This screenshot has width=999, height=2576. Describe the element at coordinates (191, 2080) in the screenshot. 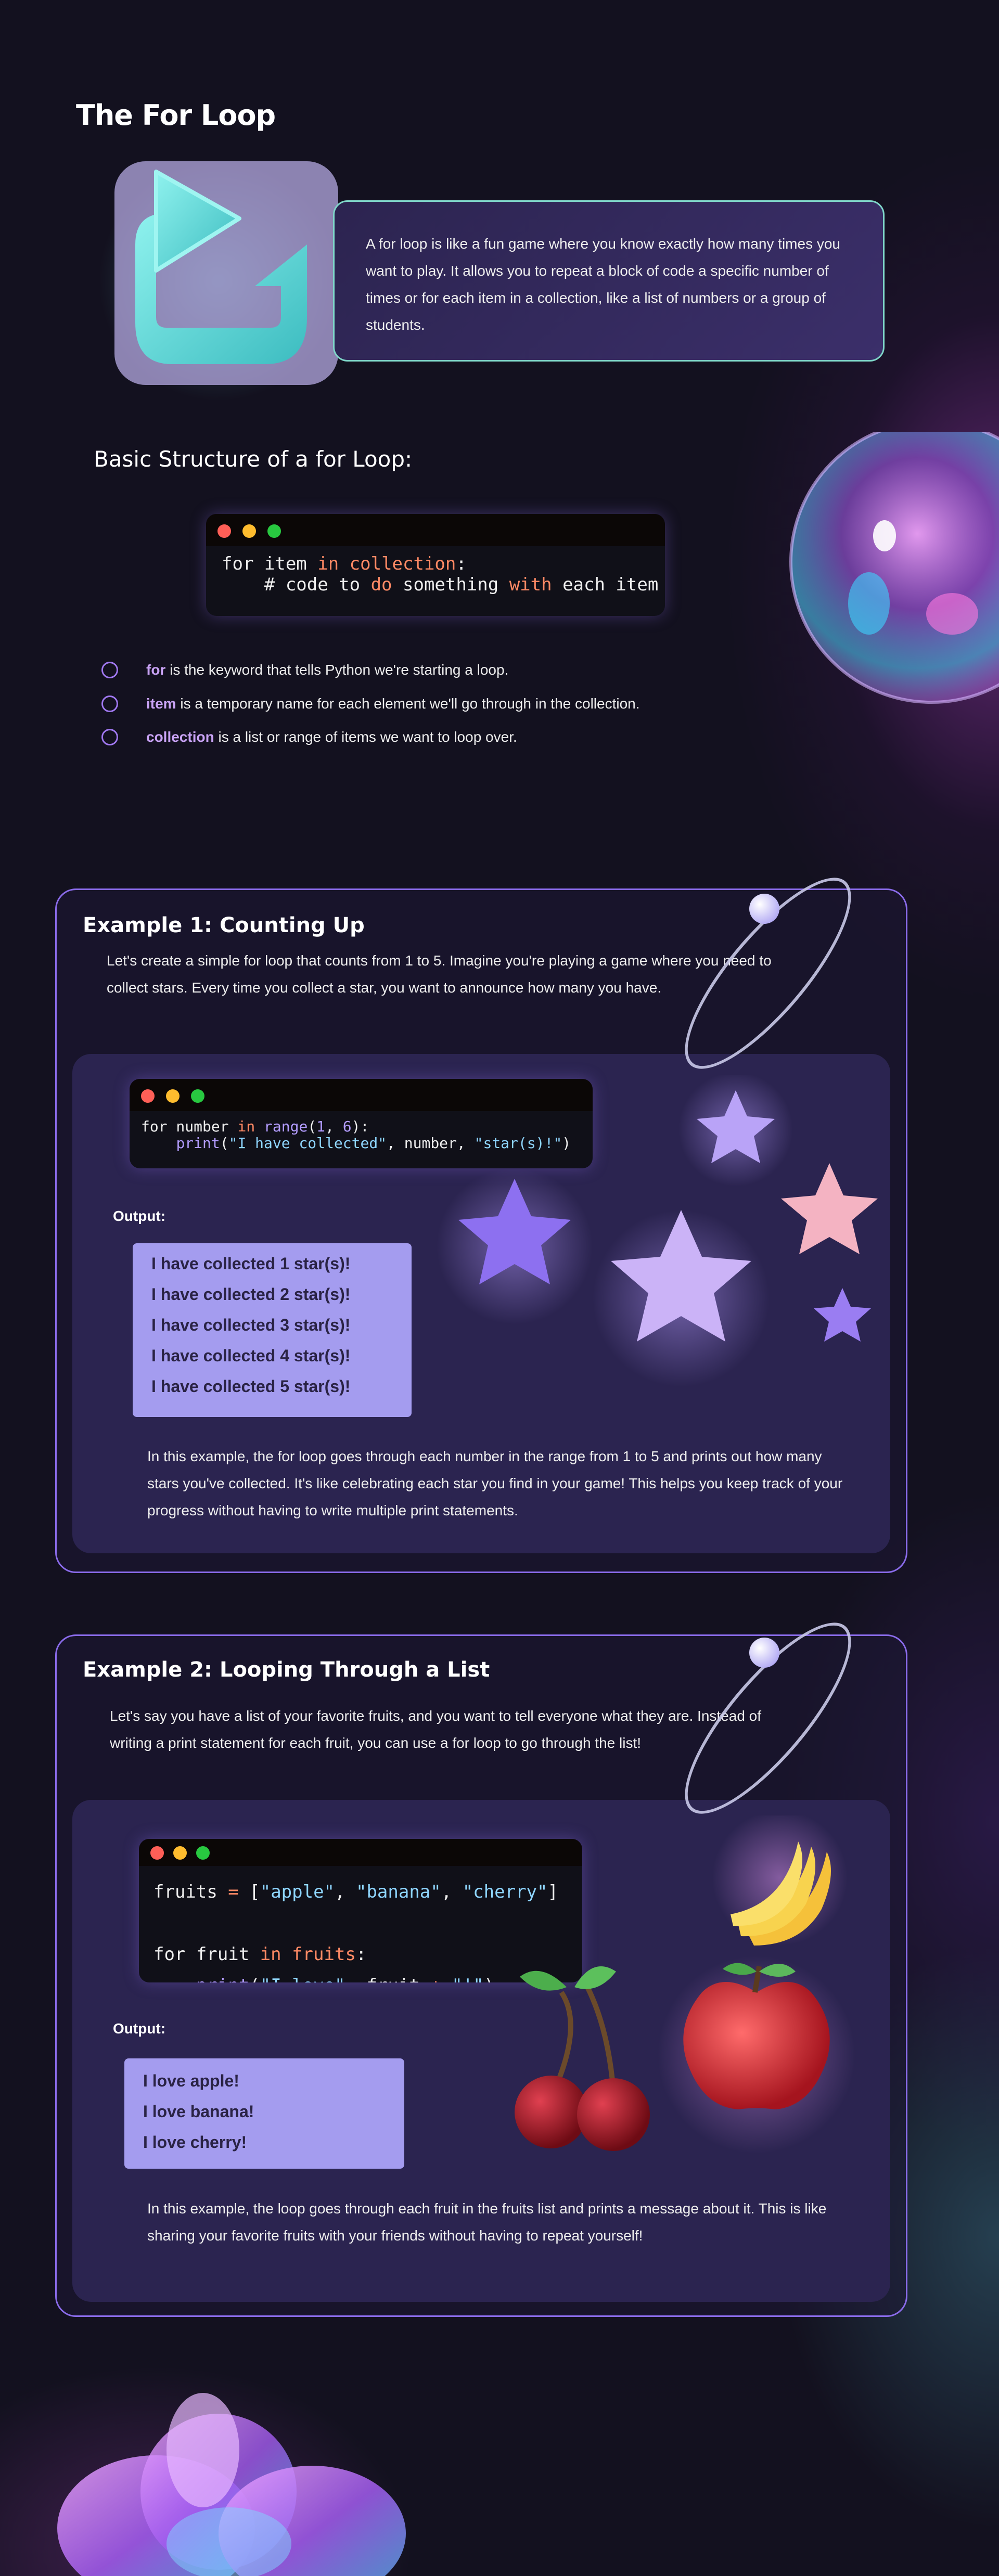

I see `output-line: I love apple!` at that location.